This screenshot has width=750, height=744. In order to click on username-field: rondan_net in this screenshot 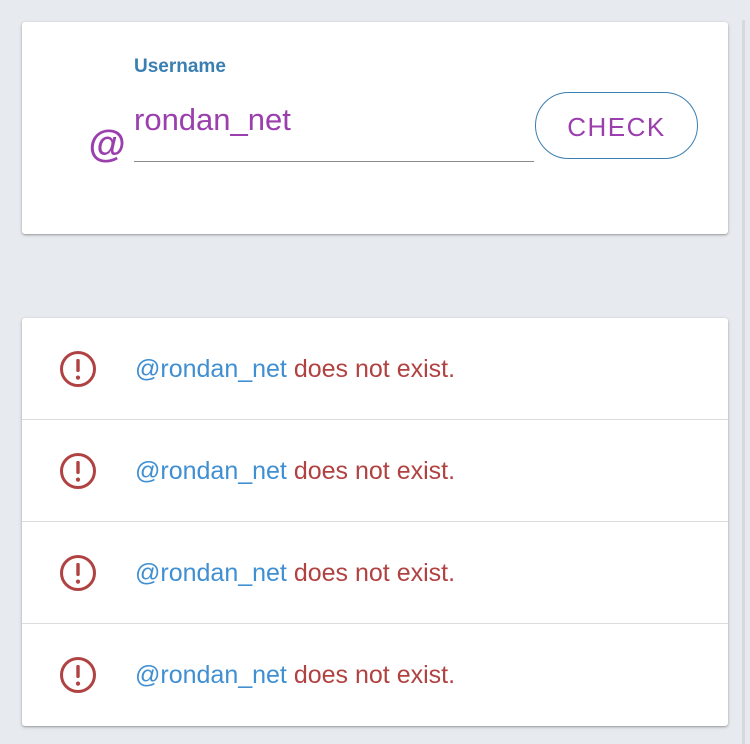, I will do `click(334, 129)`.